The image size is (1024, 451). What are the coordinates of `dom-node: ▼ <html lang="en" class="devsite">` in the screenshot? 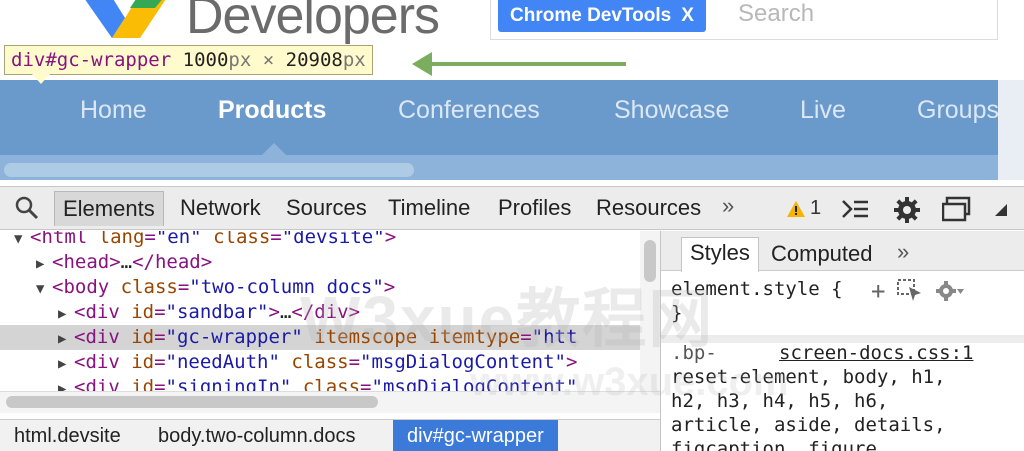 It's located at (320, 240).